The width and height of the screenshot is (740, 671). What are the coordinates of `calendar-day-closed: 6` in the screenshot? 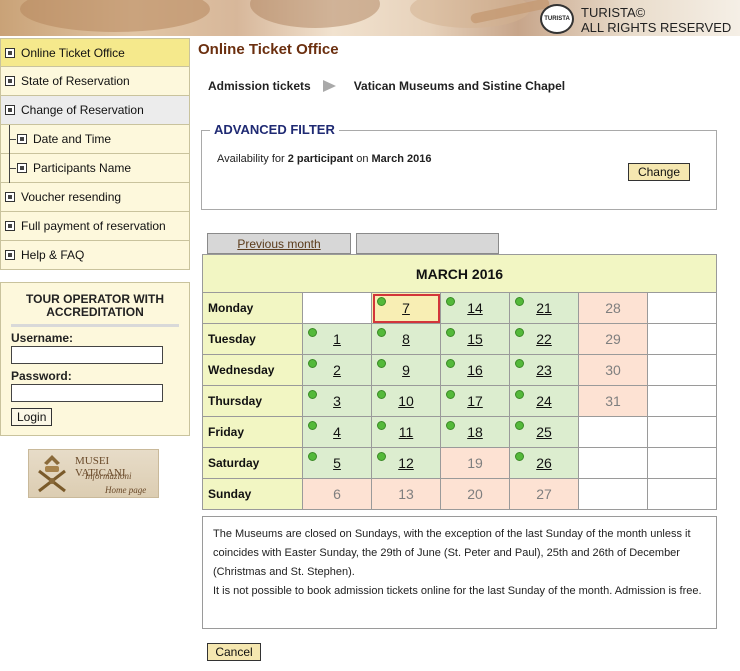 It's located at (337, 494).